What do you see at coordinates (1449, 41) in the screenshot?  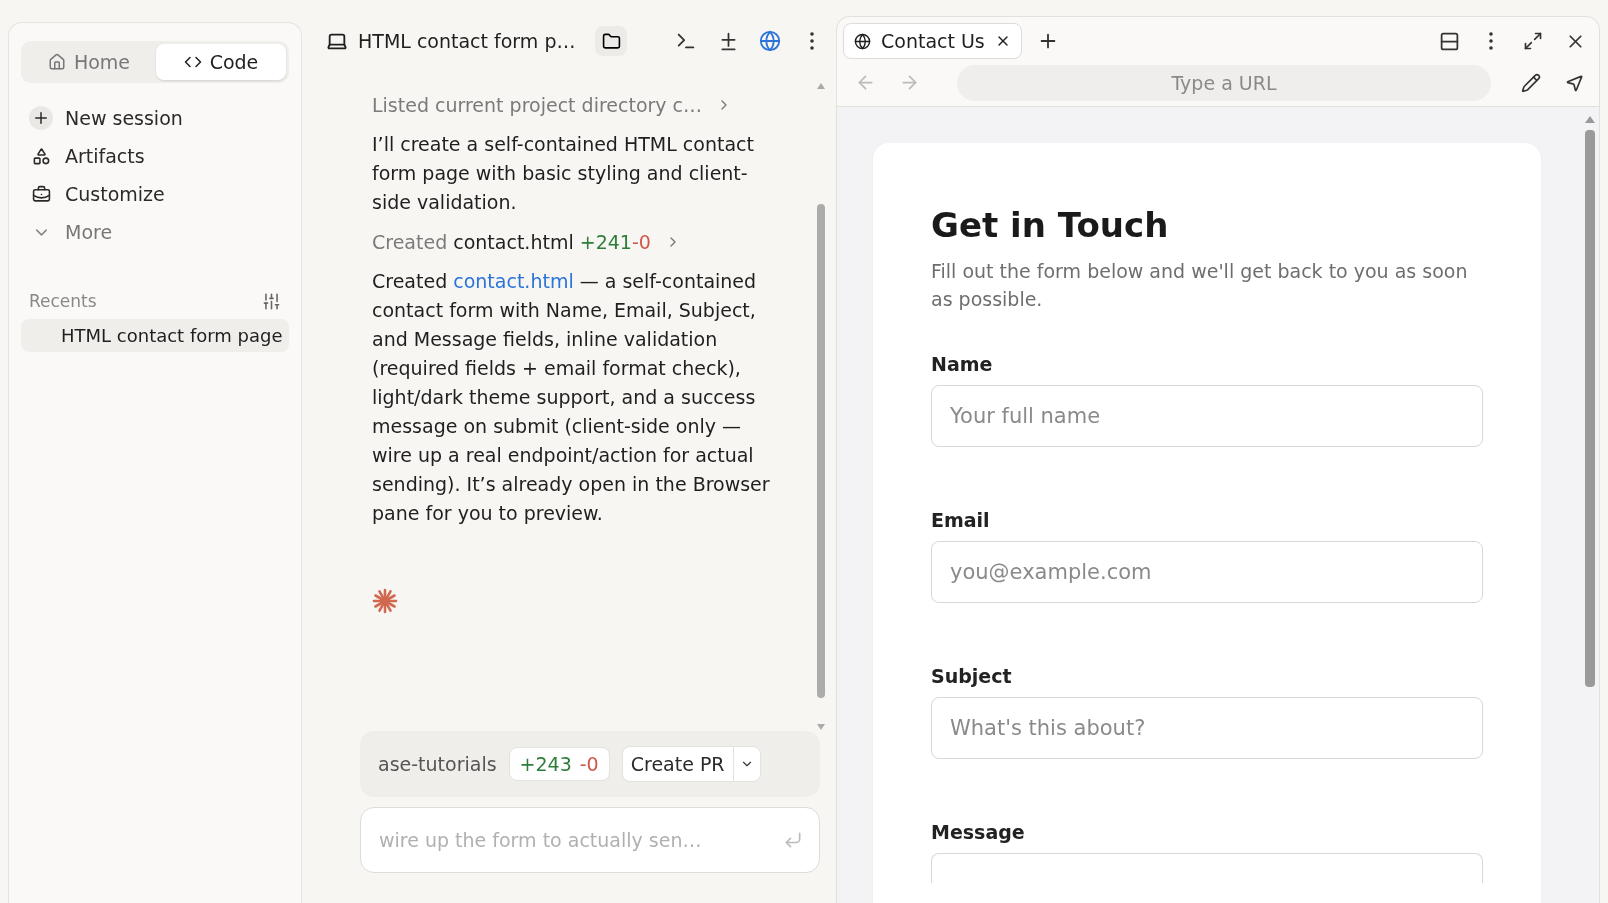 I see `layout-icon` at bounding box center [1449, 41].